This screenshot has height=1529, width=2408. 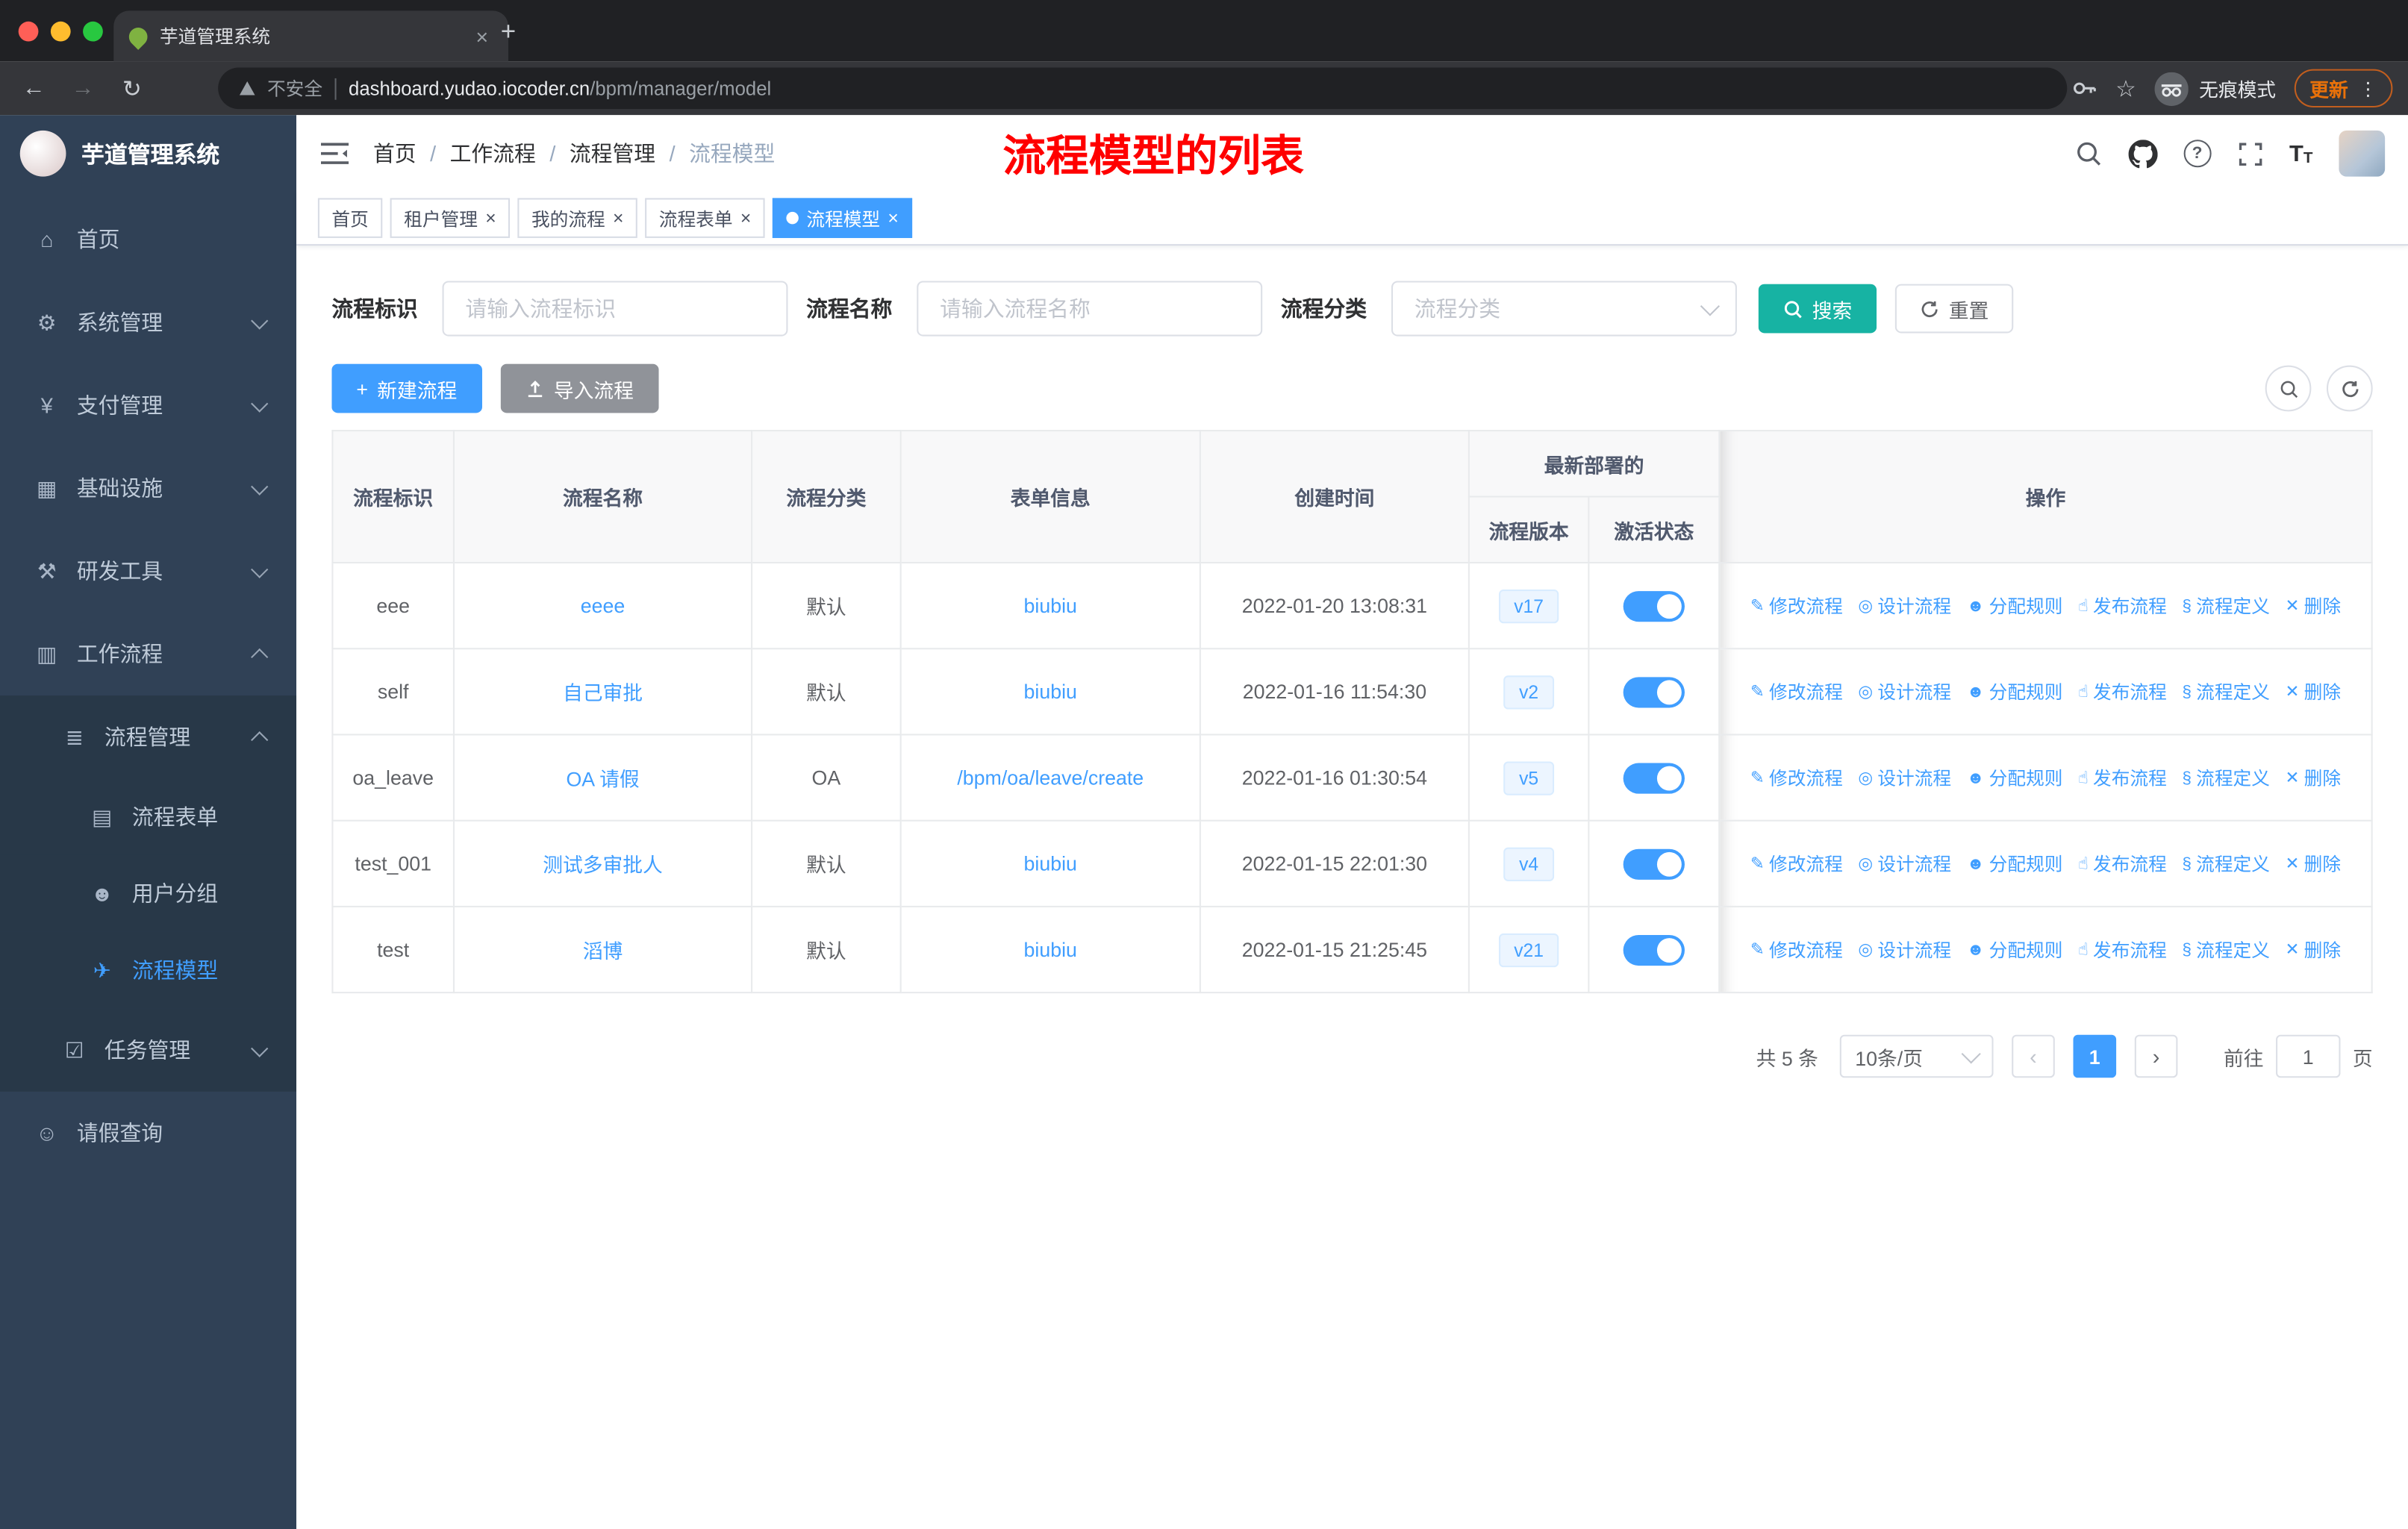 What do you see at coordinates (148, 654) in the screenshot?
I see `sidebar-item-workflow: ▥ 工作流程` at bounding box center [148, 654].